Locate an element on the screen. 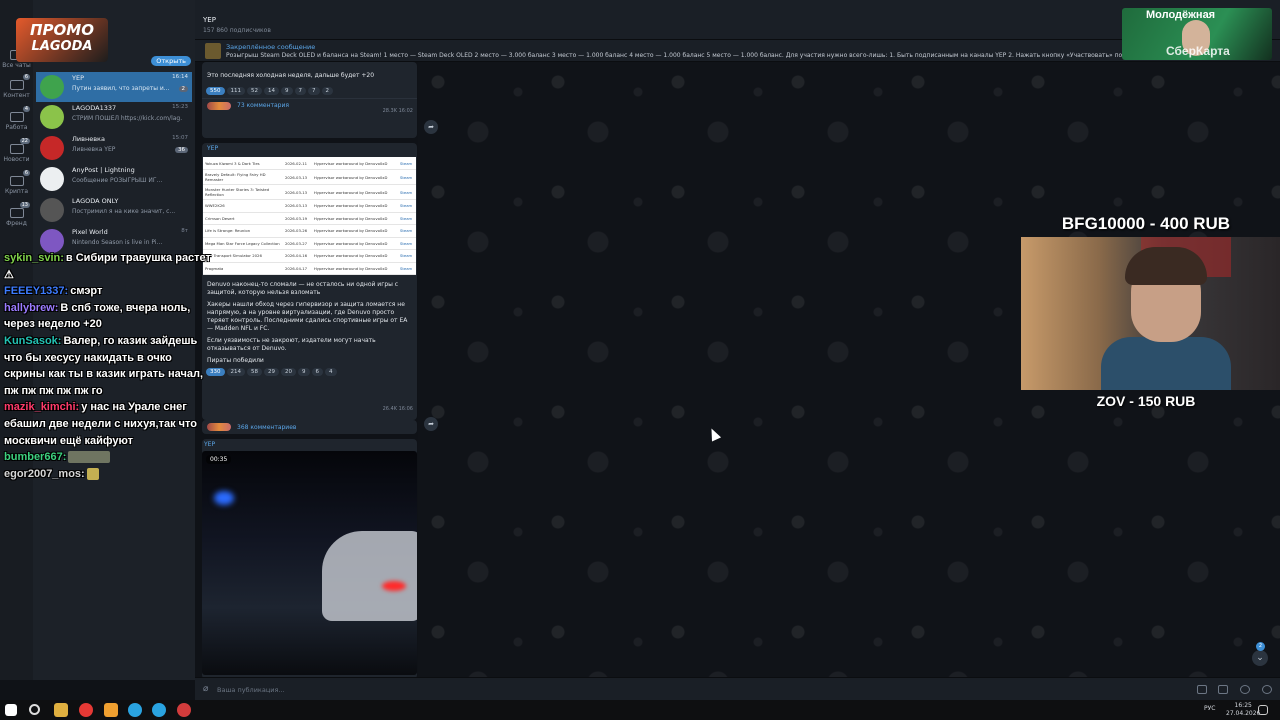  search-icon is located at coordinates (34, 709).